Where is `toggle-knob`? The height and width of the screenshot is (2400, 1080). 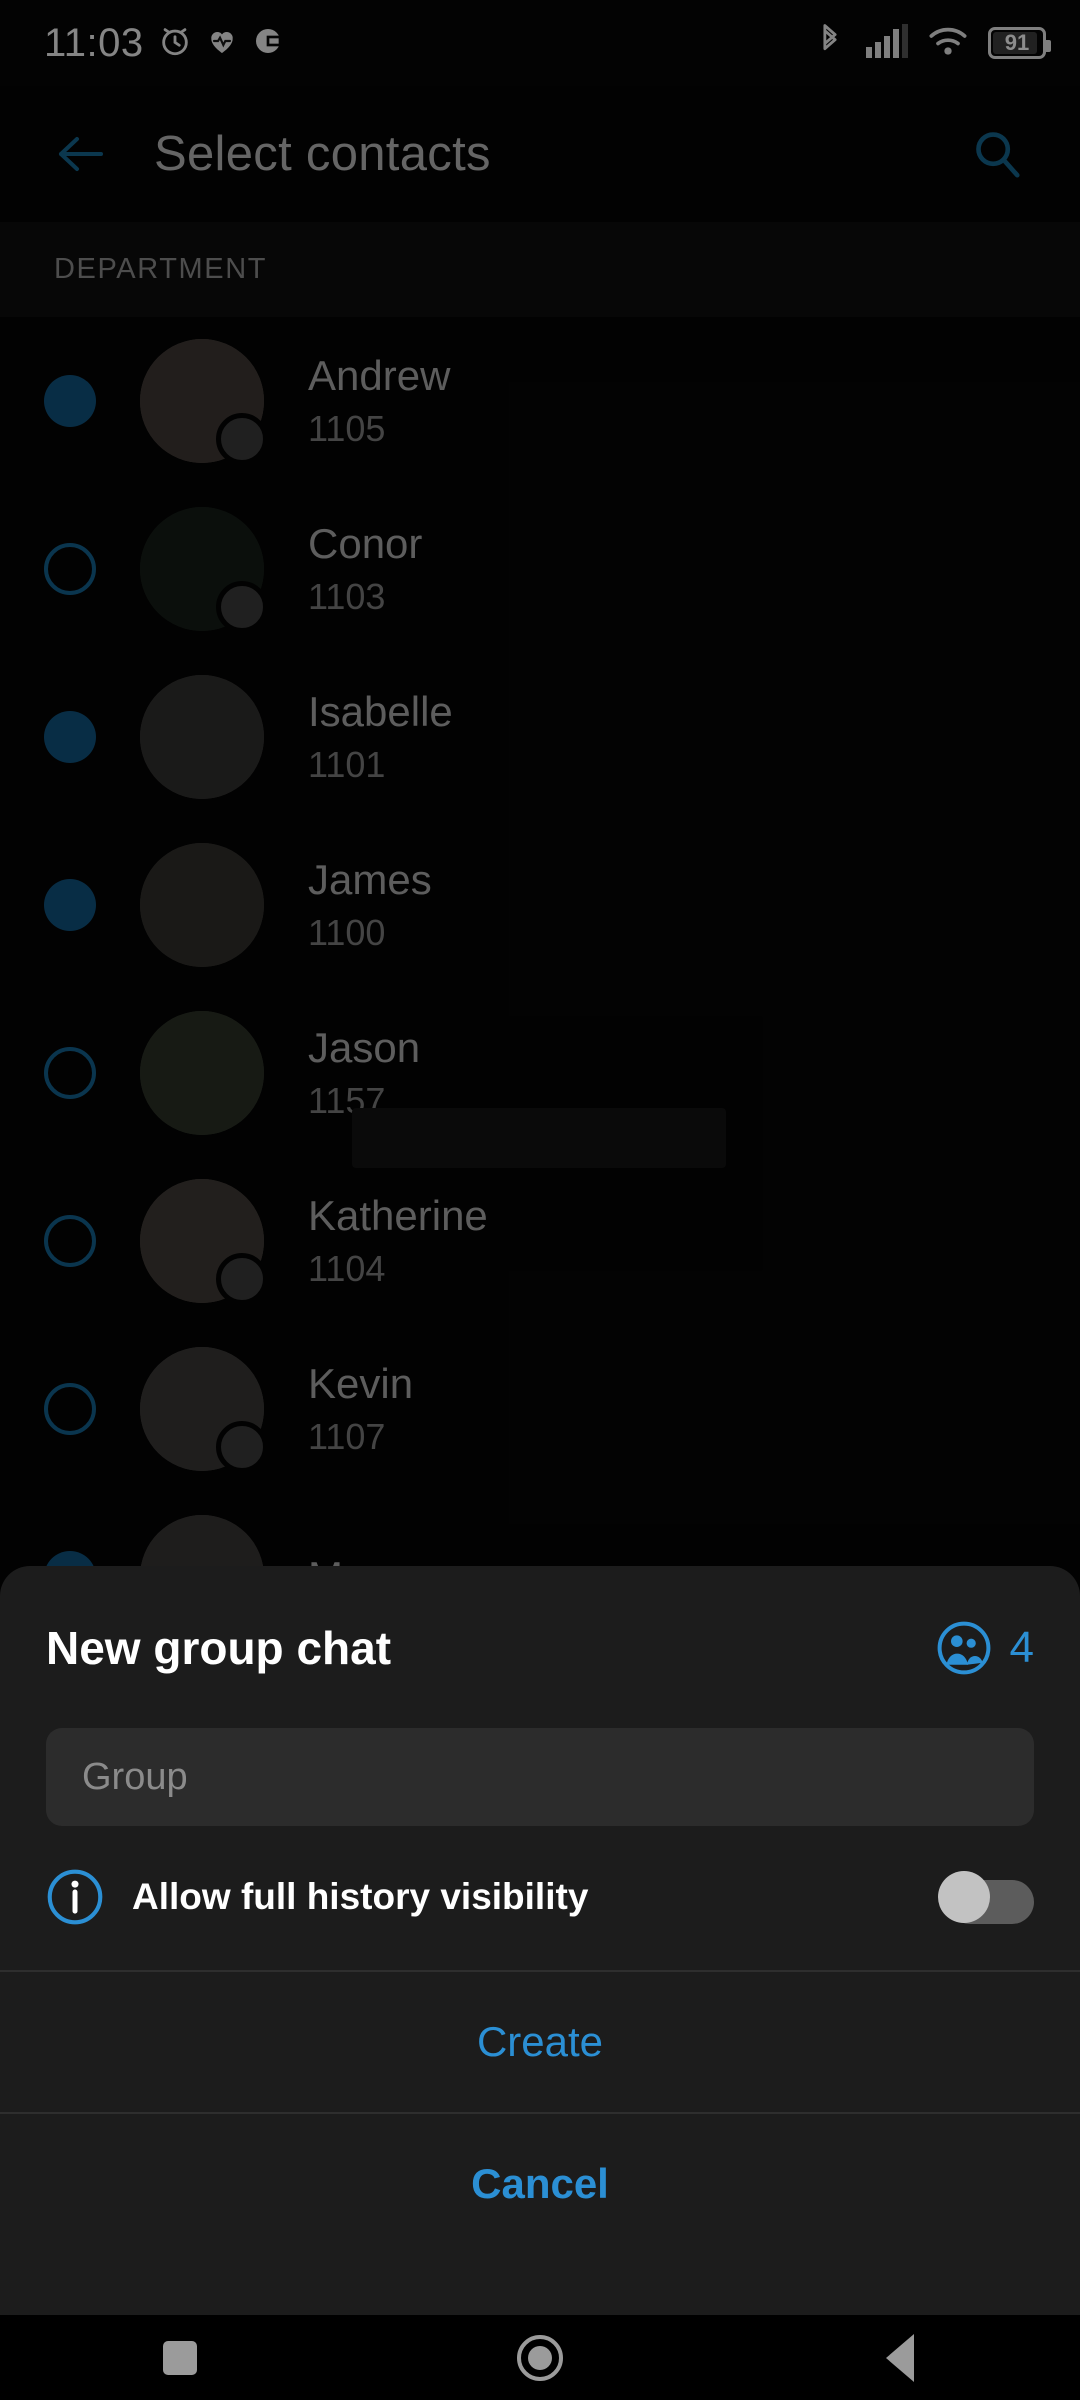 toggle-knob is located at coordinates (964, 1897).